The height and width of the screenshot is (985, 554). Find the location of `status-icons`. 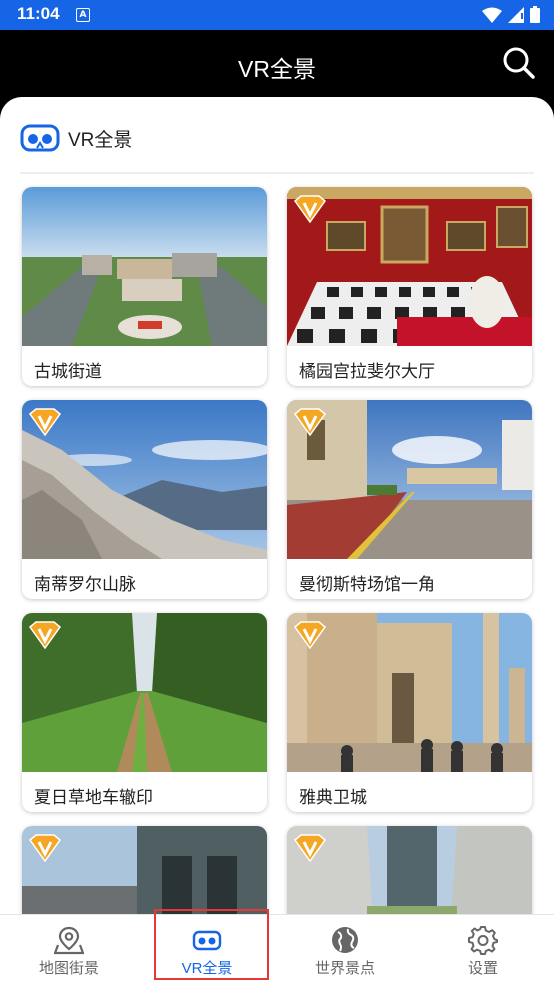

status-icons is located at coordinates (511, 14).